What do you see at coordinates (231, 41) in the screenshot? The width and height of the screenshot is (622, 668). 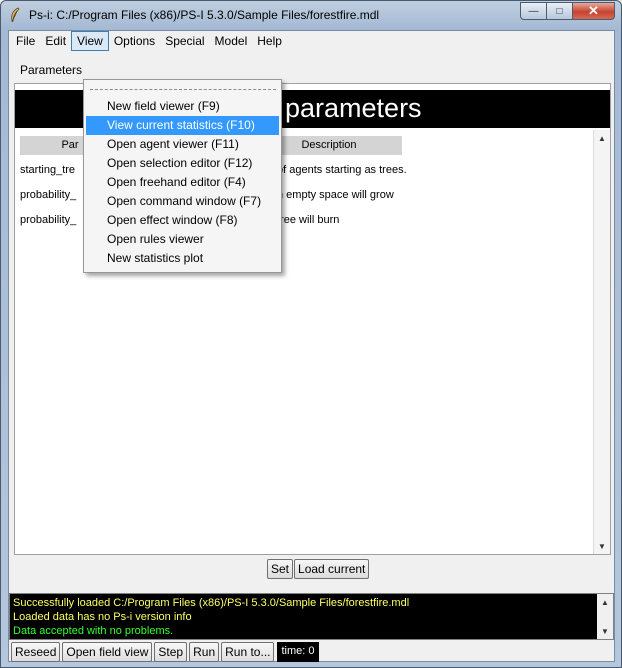 I see `menu-model: Model` at bounding box center [231, 41].